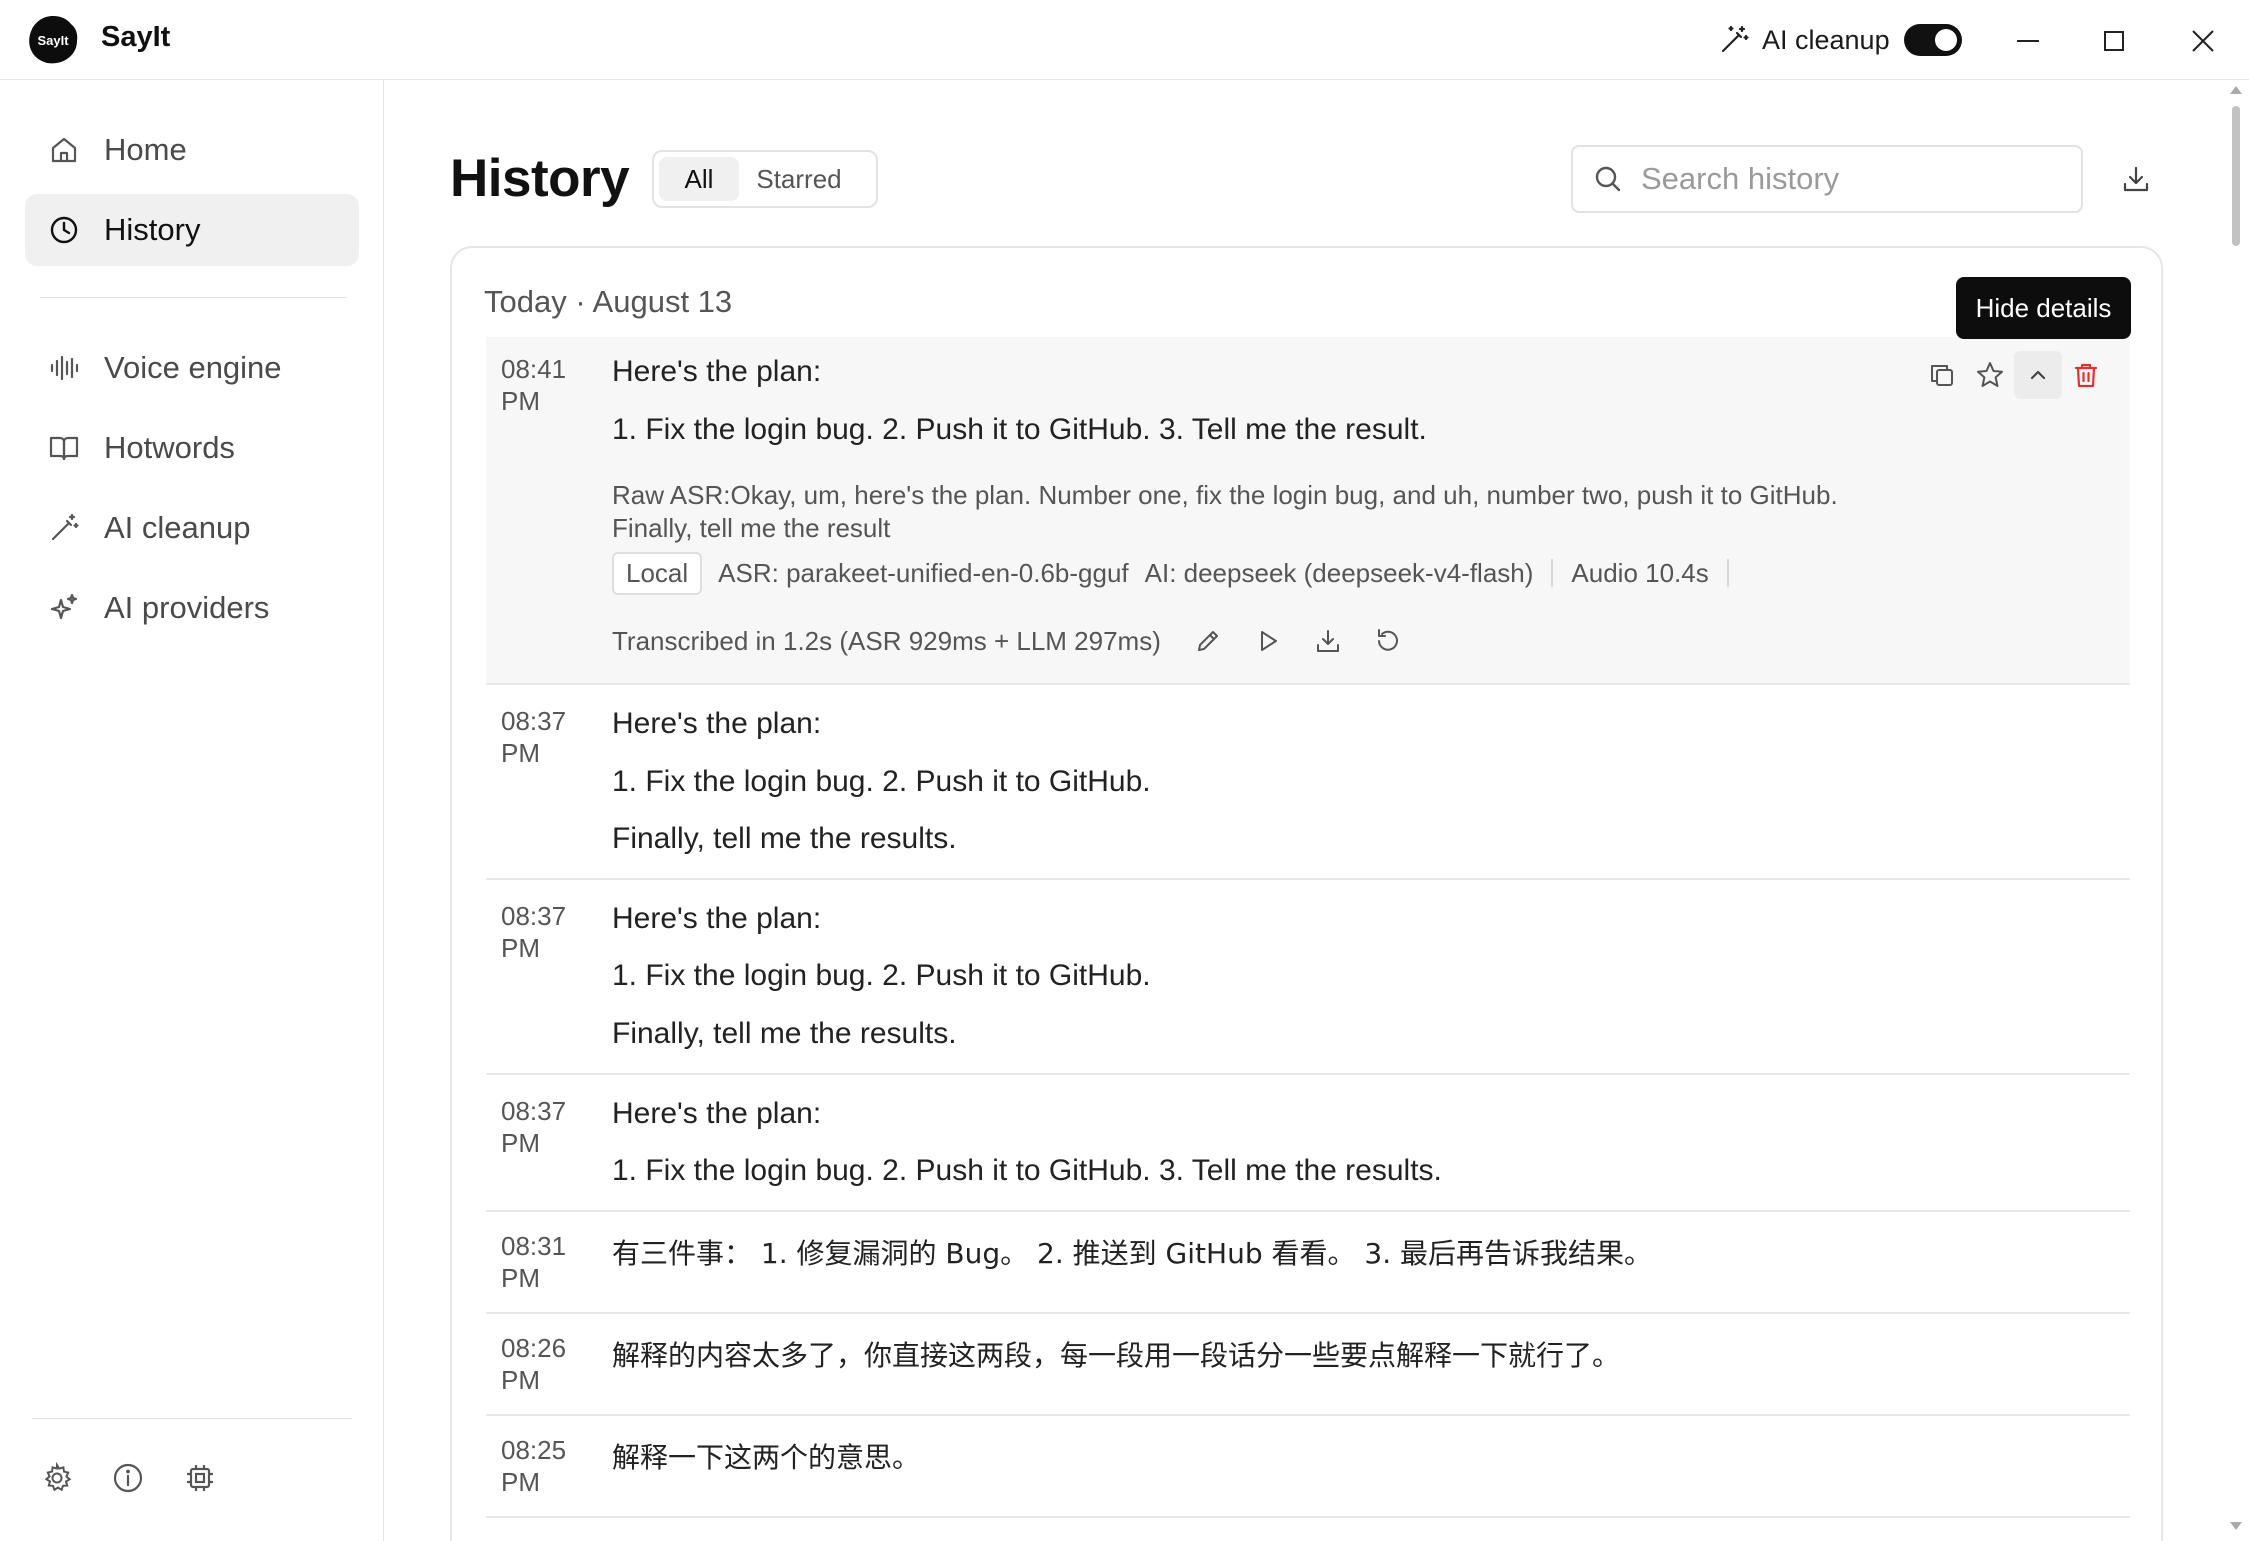 The image size is (2249, 1541). I want to click on maximize-icon, so click(2114, 41).